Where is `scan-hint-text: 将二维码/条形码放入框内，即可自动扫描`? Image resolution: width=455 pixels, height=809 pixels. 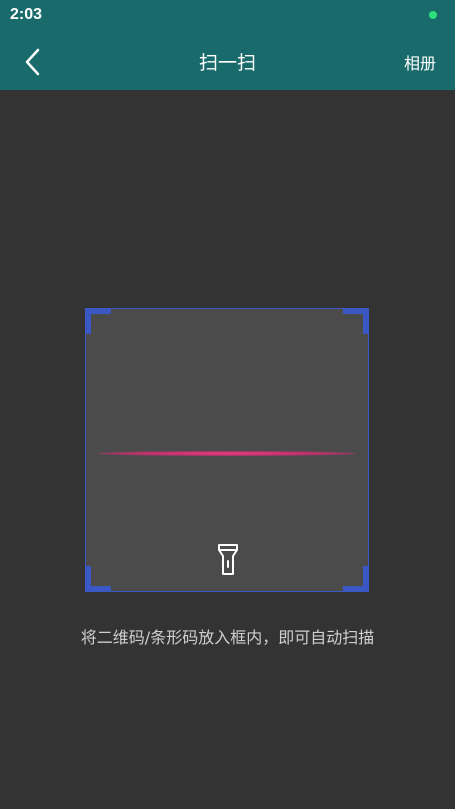
scan-hint-text: 将二维码/条形码放入框内，即可自动扫描 is located at coordinates (227, 637).